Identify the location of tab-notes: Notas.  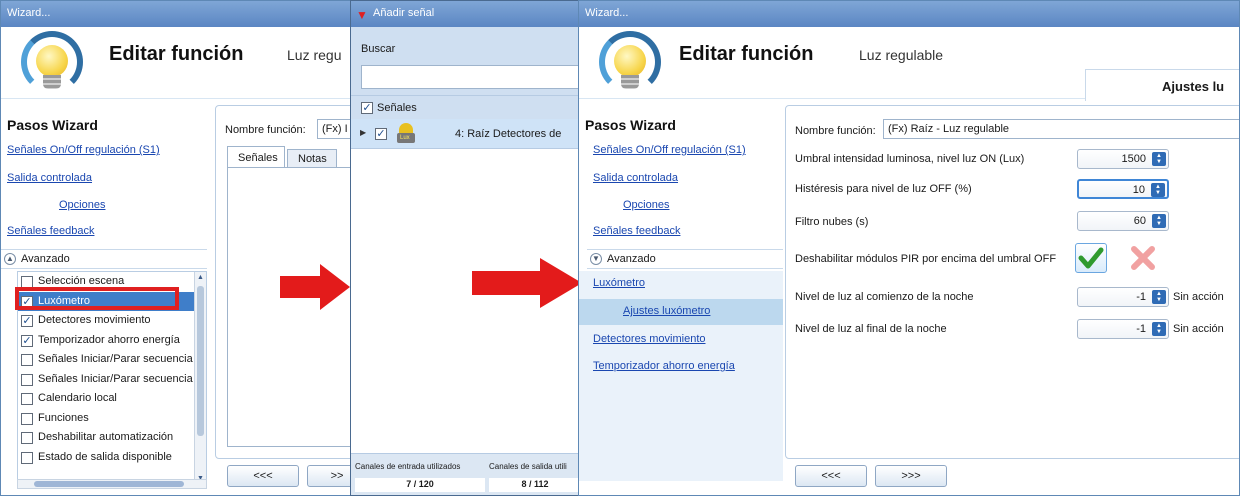
(312, 158).